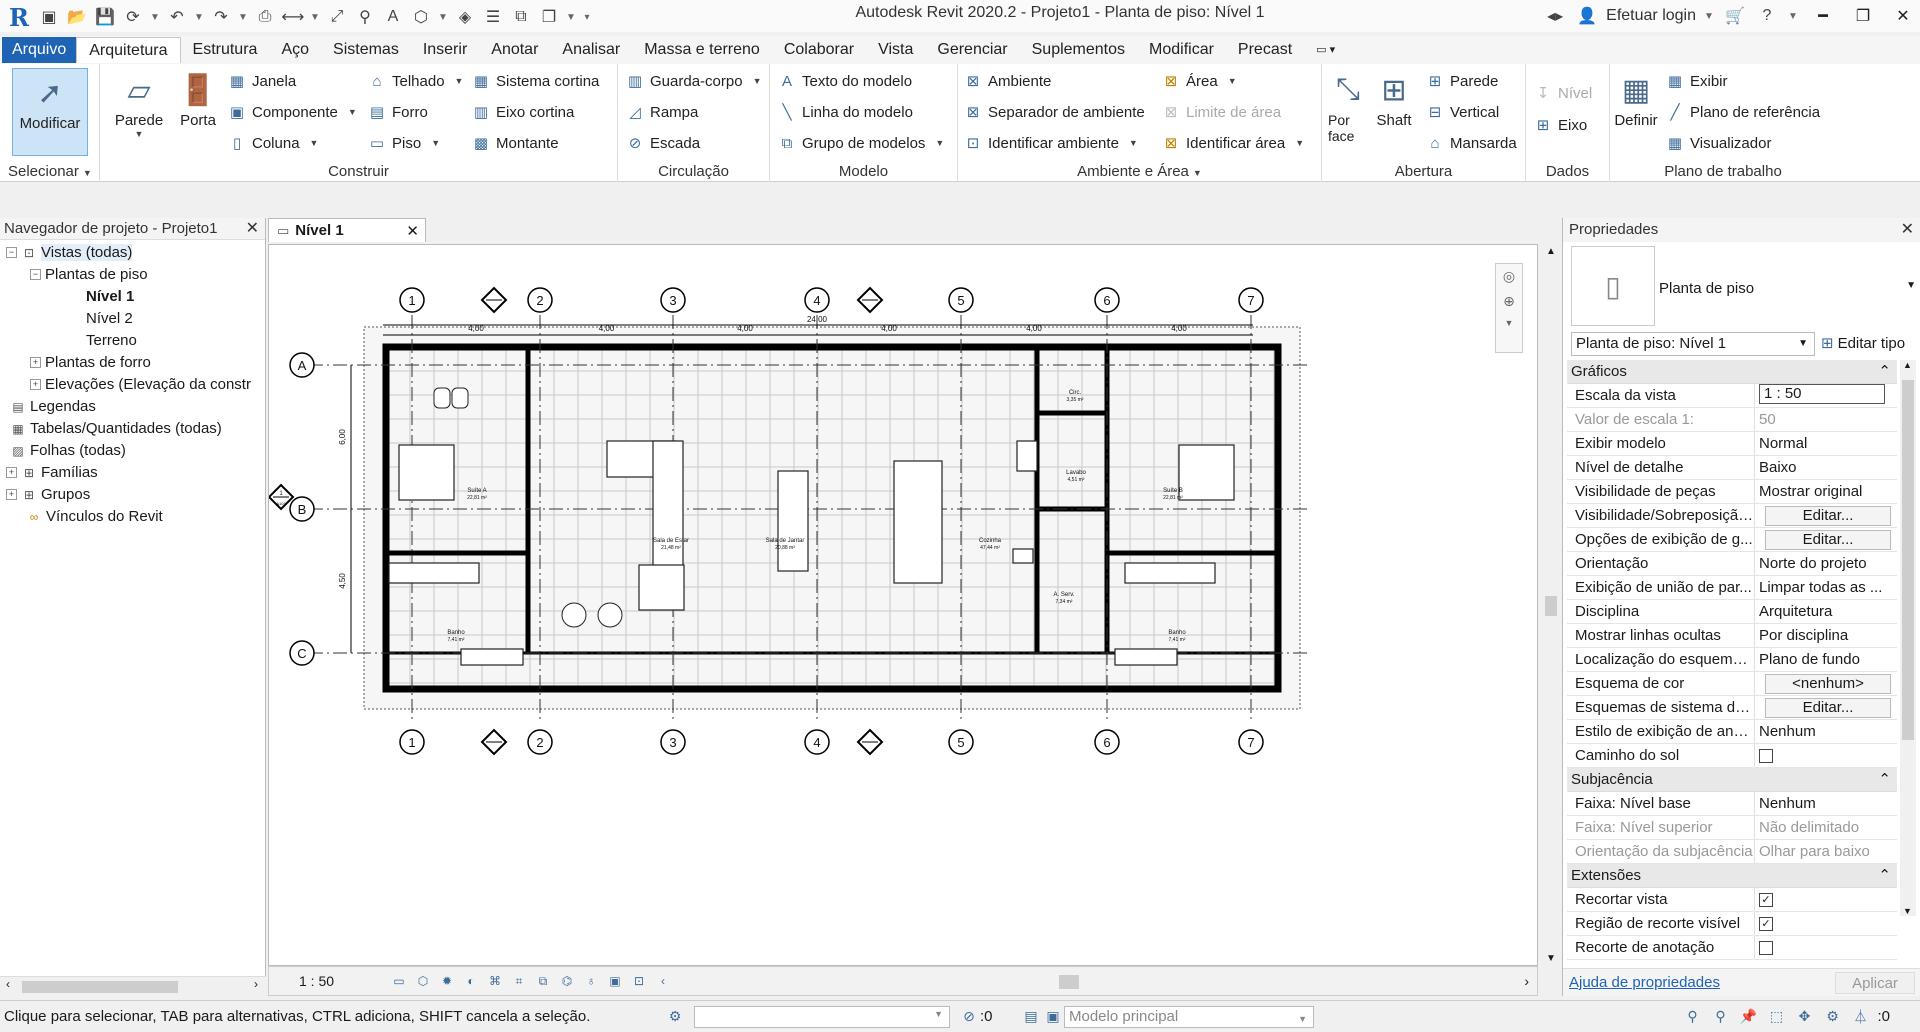 This screenshot has width=1920, height=1032. I want to click on select-links-icon: ⚲, so click(1692, 1017).